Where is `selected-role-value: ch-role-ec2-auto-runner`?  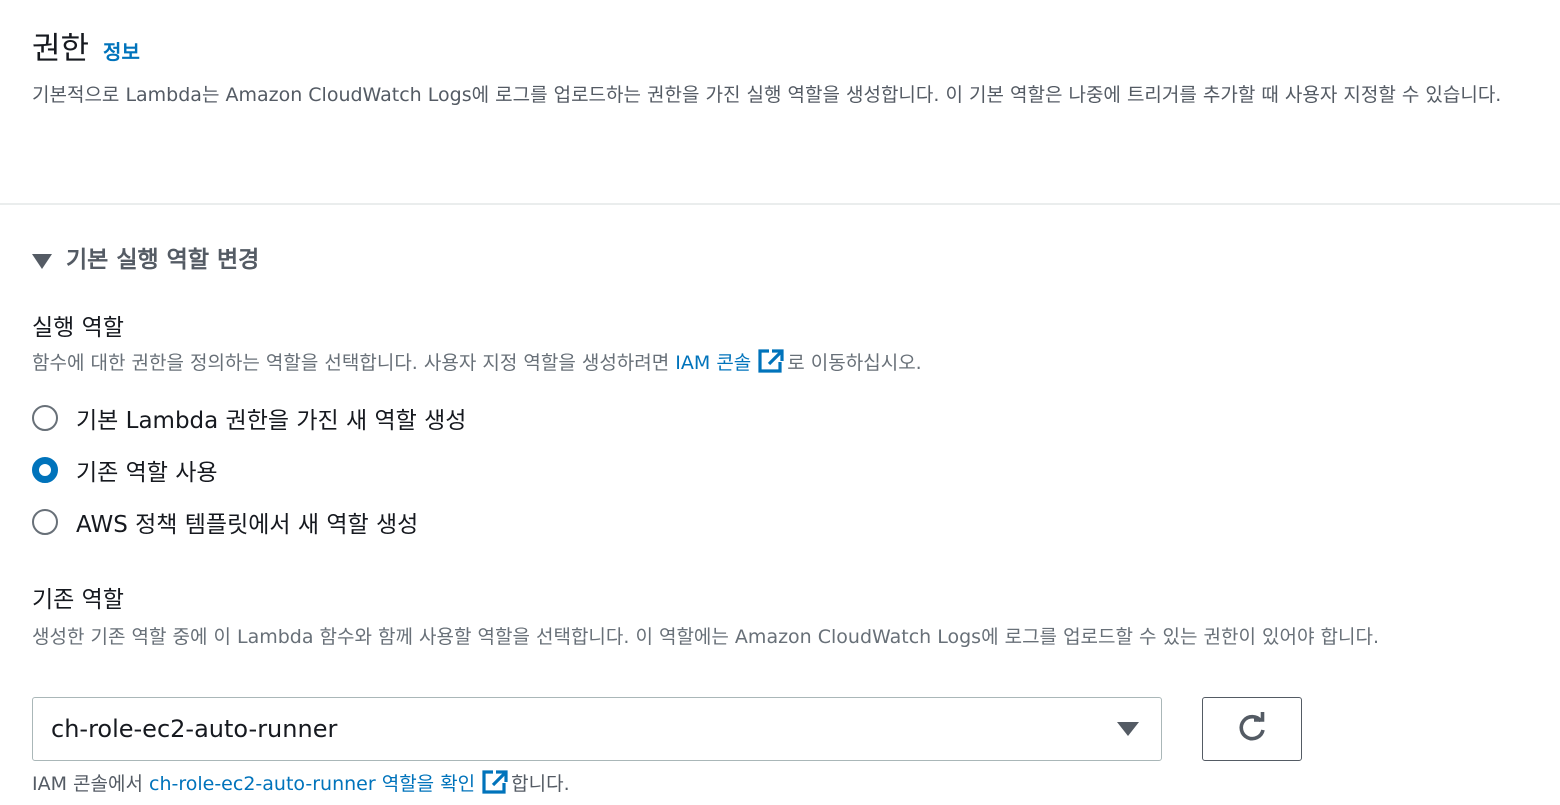 selected-role-value: ch-role-ec2-auto-runner is located at coordinates (194, 729).